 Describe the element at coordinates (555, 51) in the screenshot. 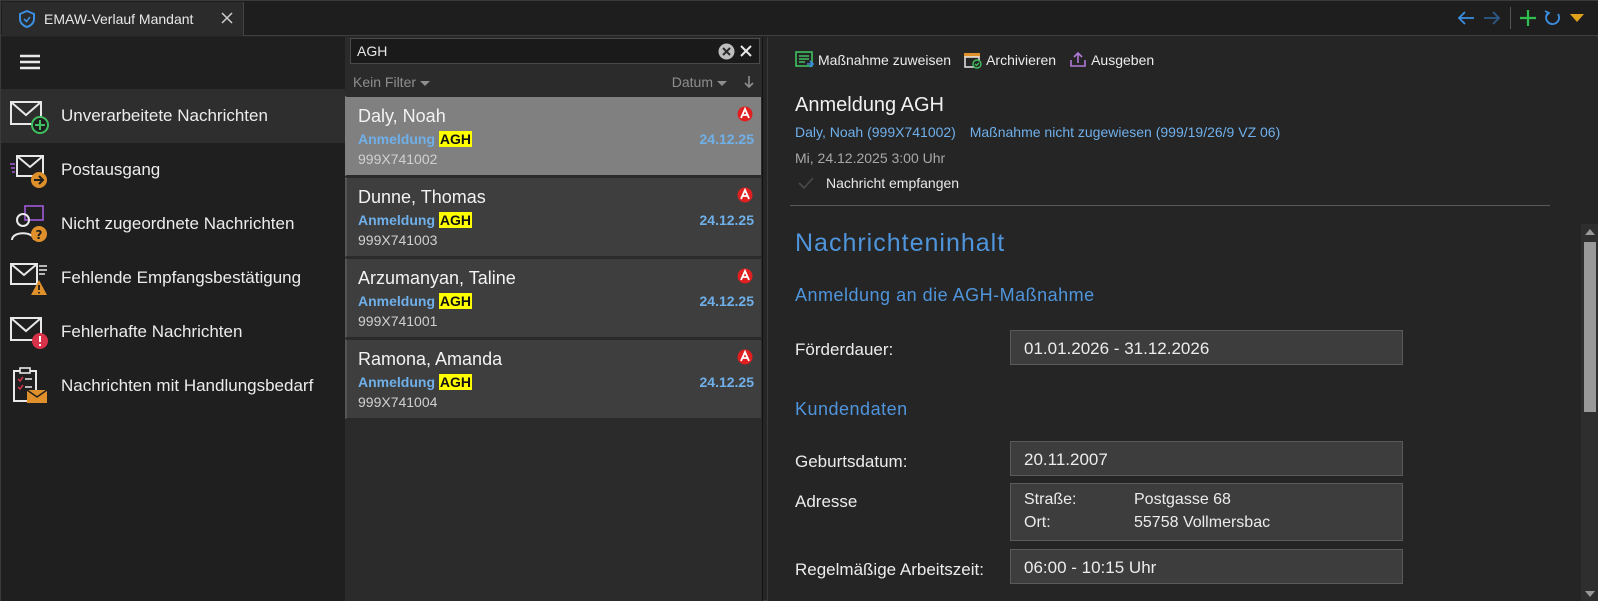

I see `search-input: AGH` at that location.